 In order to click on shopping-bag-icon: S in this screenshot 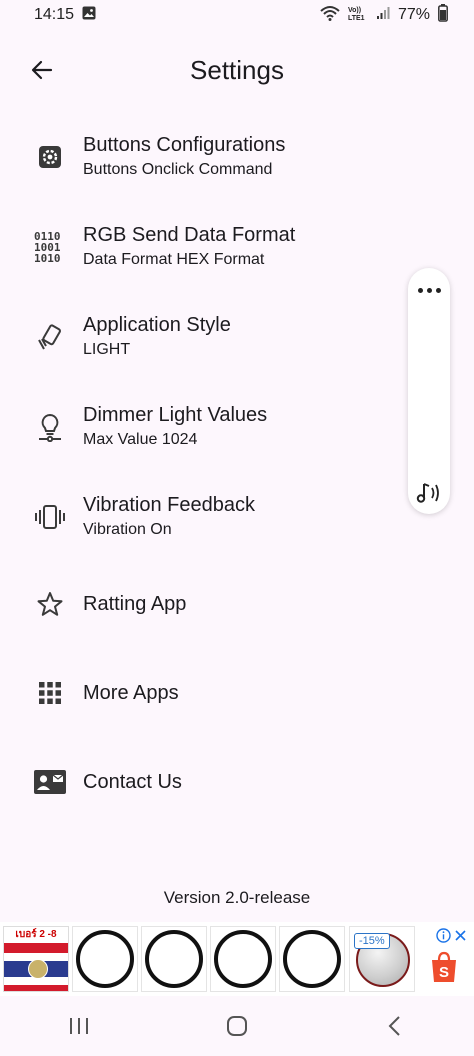, I will do `click(444, 967)`.